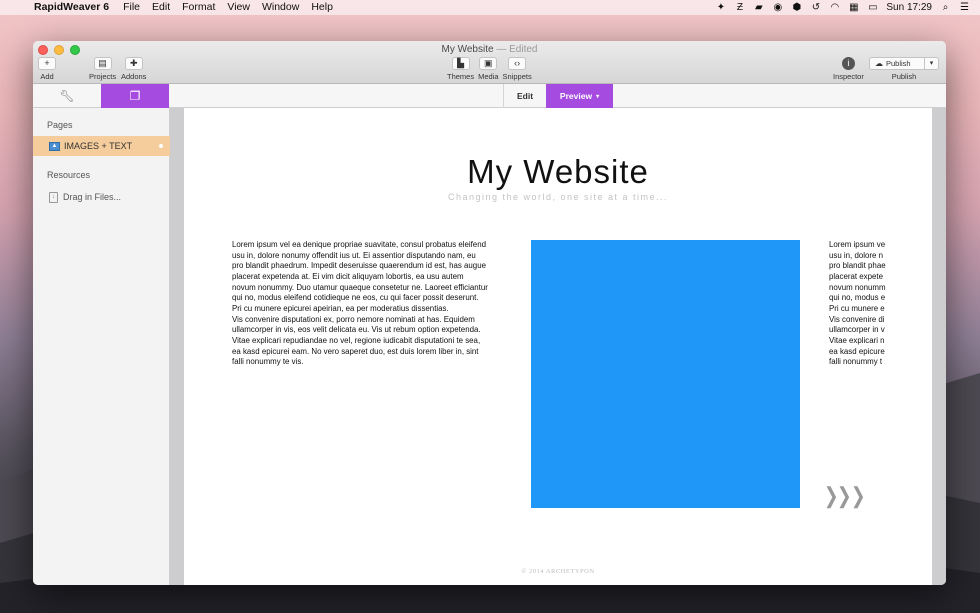 This screenshot has width=980, height=613. I want to click on hero-image-placeholder, so click(665, 374).